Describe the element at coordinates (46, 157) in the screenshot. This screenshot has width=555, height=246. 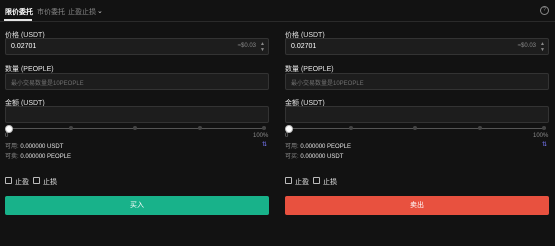
I see `sellable-value: 0.000000 PEOPLE` at that location.